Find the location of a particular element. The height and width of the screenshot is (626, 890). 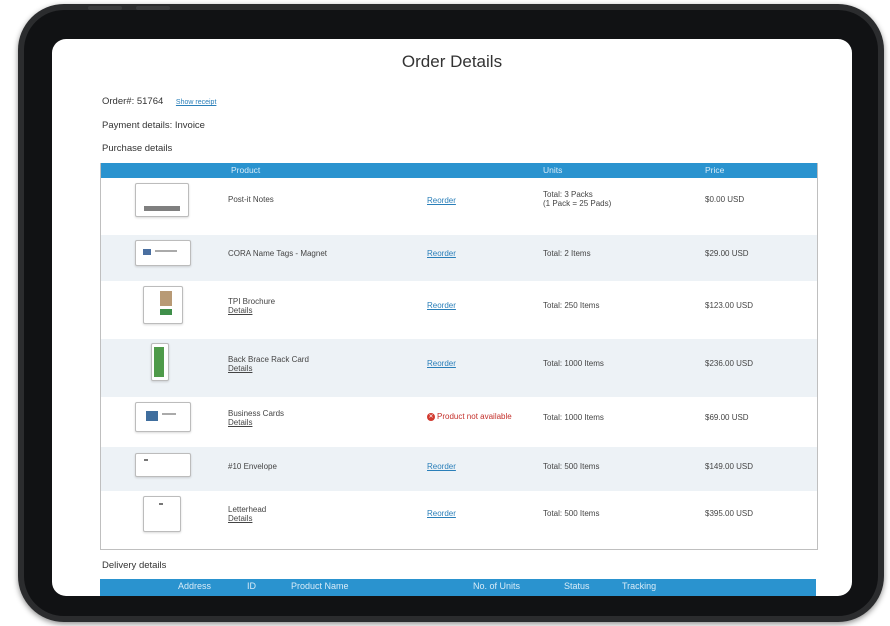

units-note: (1 Pack = 25 Pads) is located at coordinates (577, 203).